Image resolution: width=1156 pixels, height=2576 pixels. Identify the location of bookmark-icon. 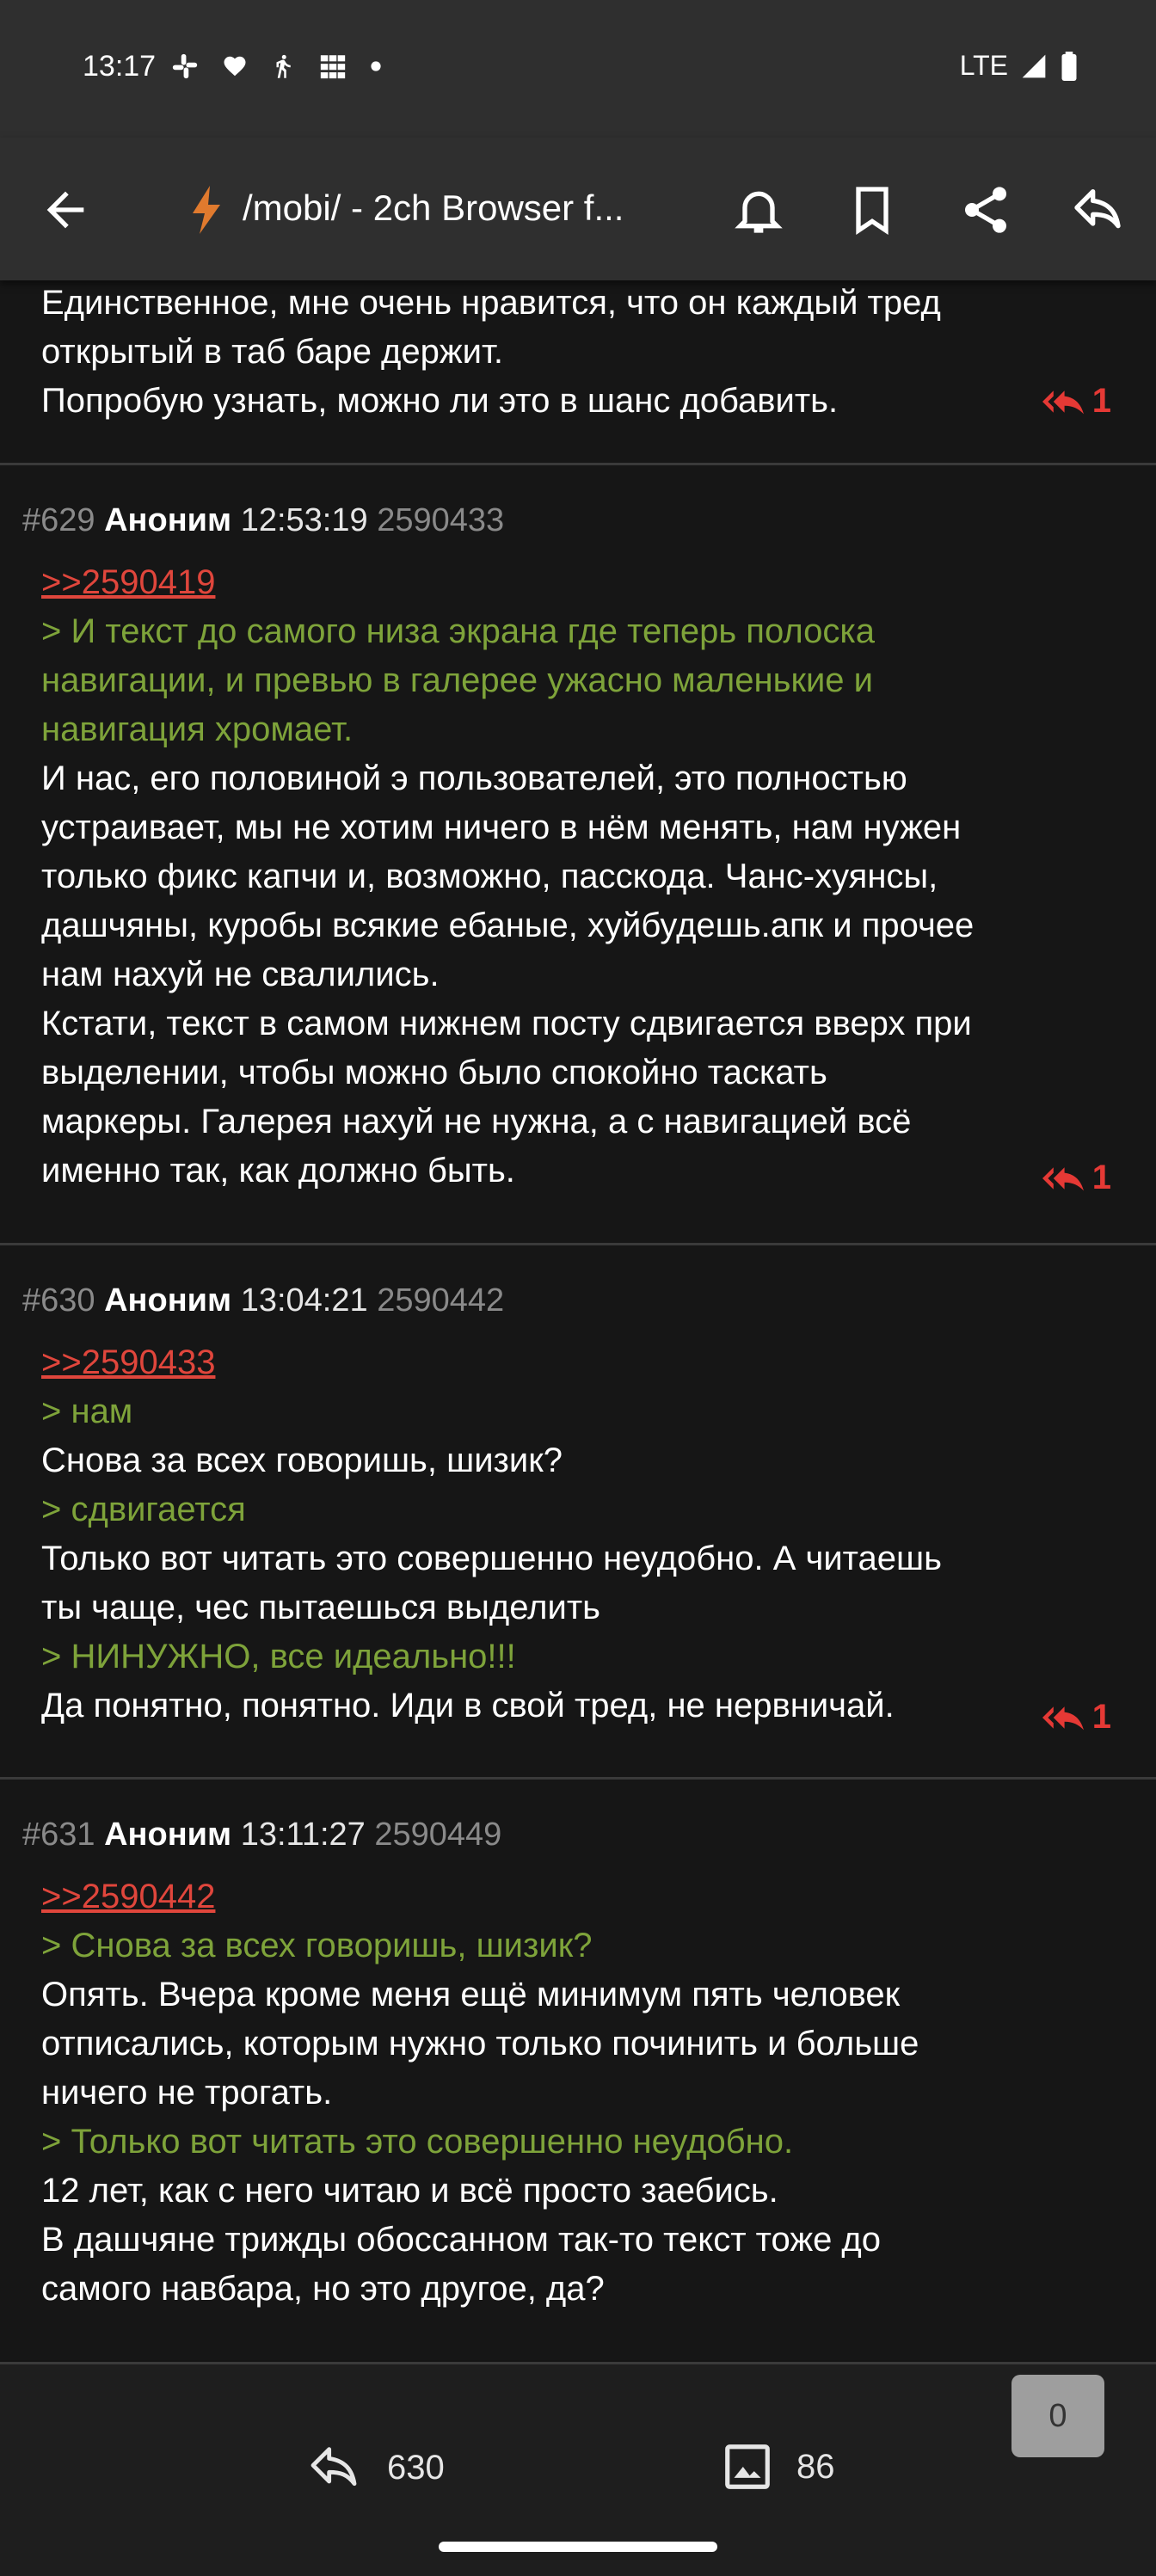
(873, 209).